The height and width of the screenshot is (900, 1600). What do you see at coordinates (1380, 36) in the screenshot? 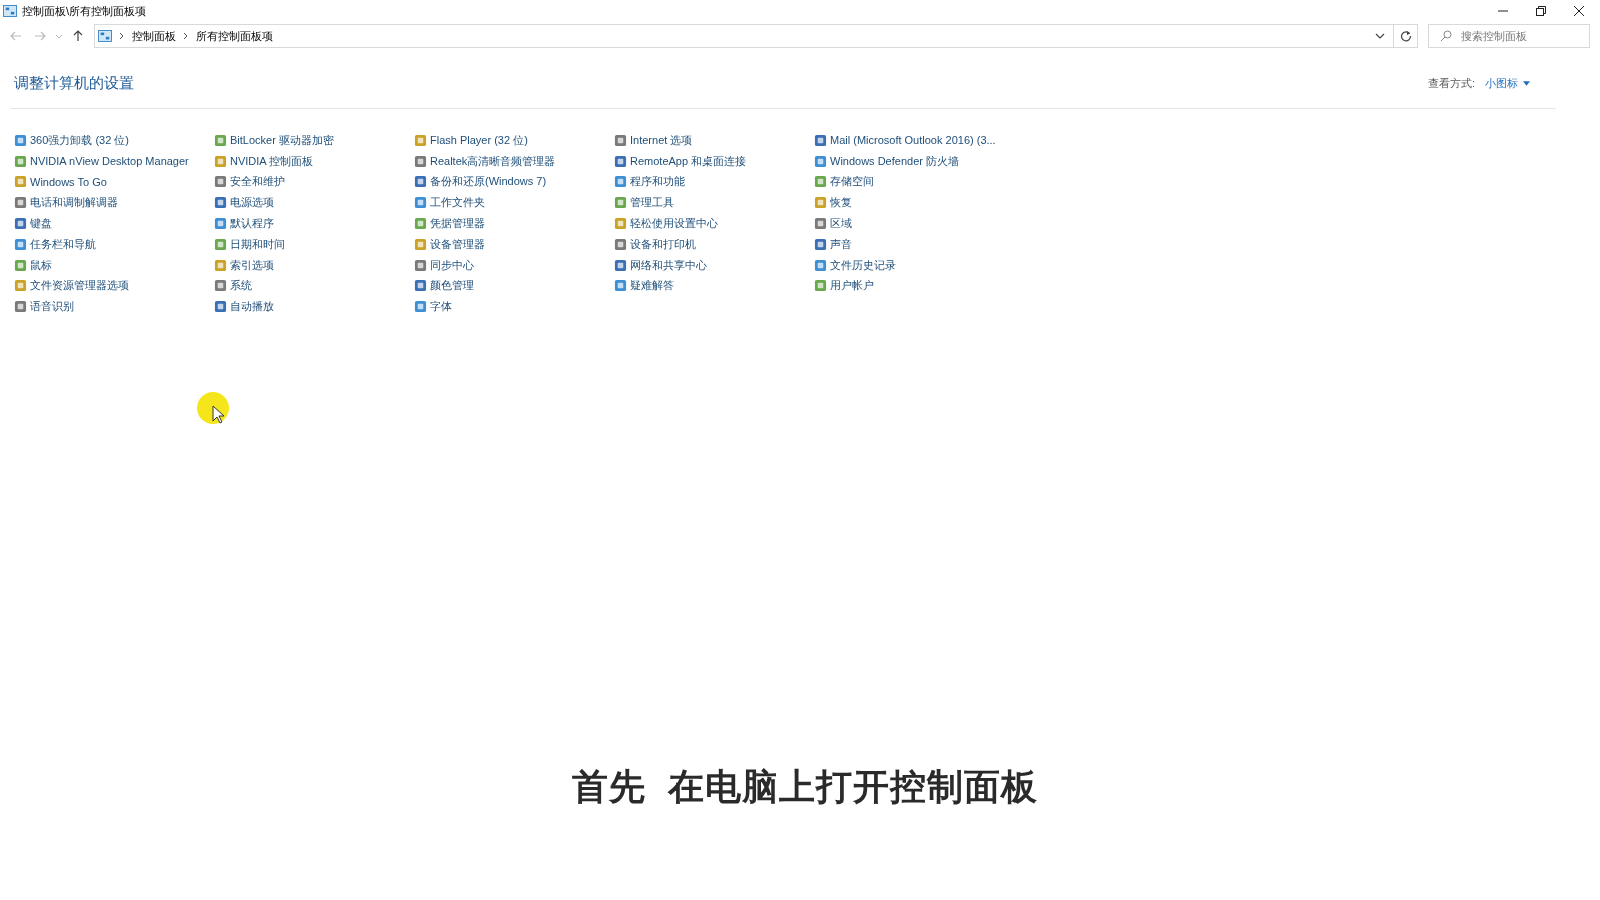
I see `chevron-down-icon` at bounding box center [1380, 36].